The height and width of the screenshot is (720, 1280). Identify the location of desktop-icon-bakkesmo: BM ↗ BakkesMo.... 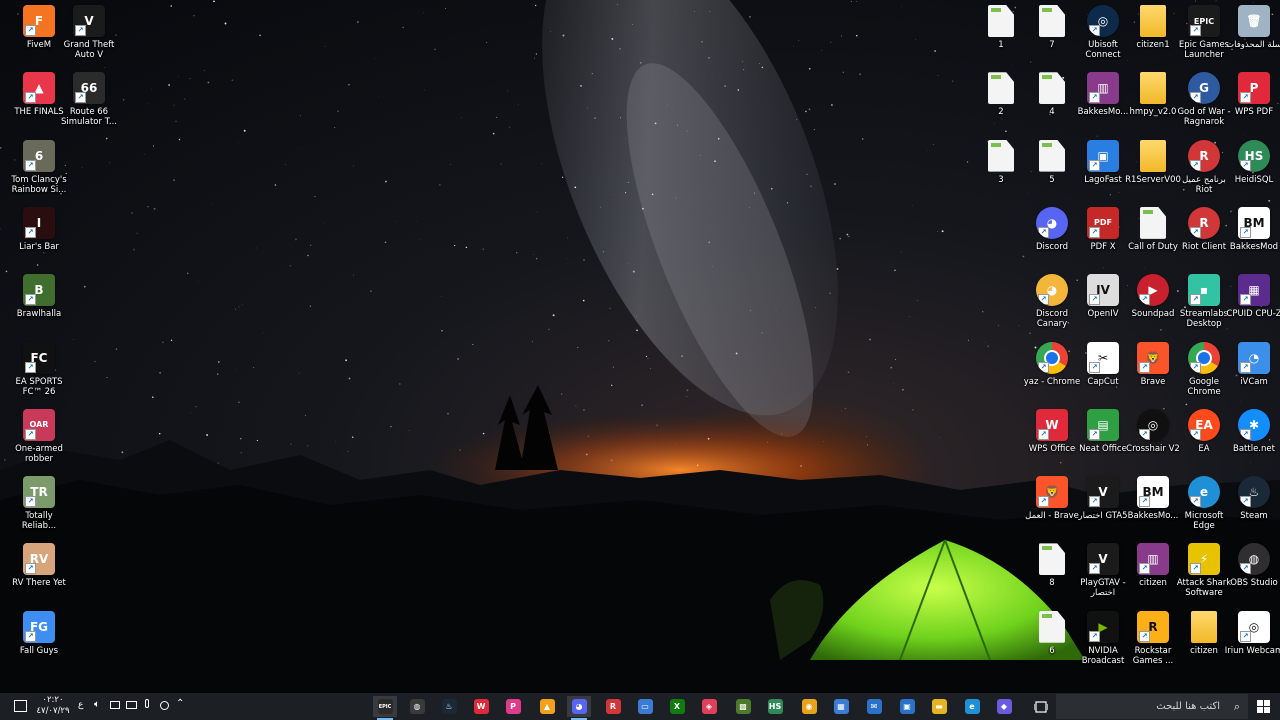
(1153, 498).